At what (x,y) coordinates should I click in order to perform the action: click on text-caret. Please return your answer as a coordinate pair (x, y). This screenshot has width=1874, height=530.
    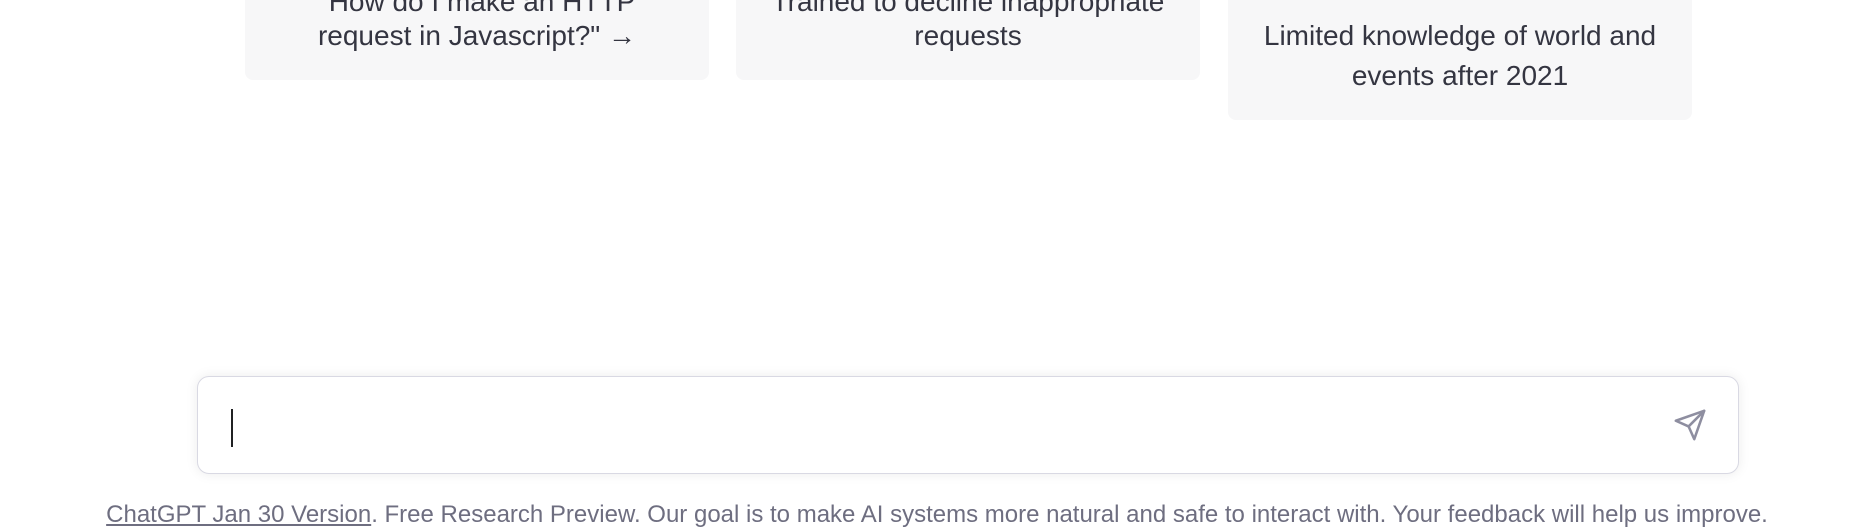
    Looking at the image, I should click on (232, 428).